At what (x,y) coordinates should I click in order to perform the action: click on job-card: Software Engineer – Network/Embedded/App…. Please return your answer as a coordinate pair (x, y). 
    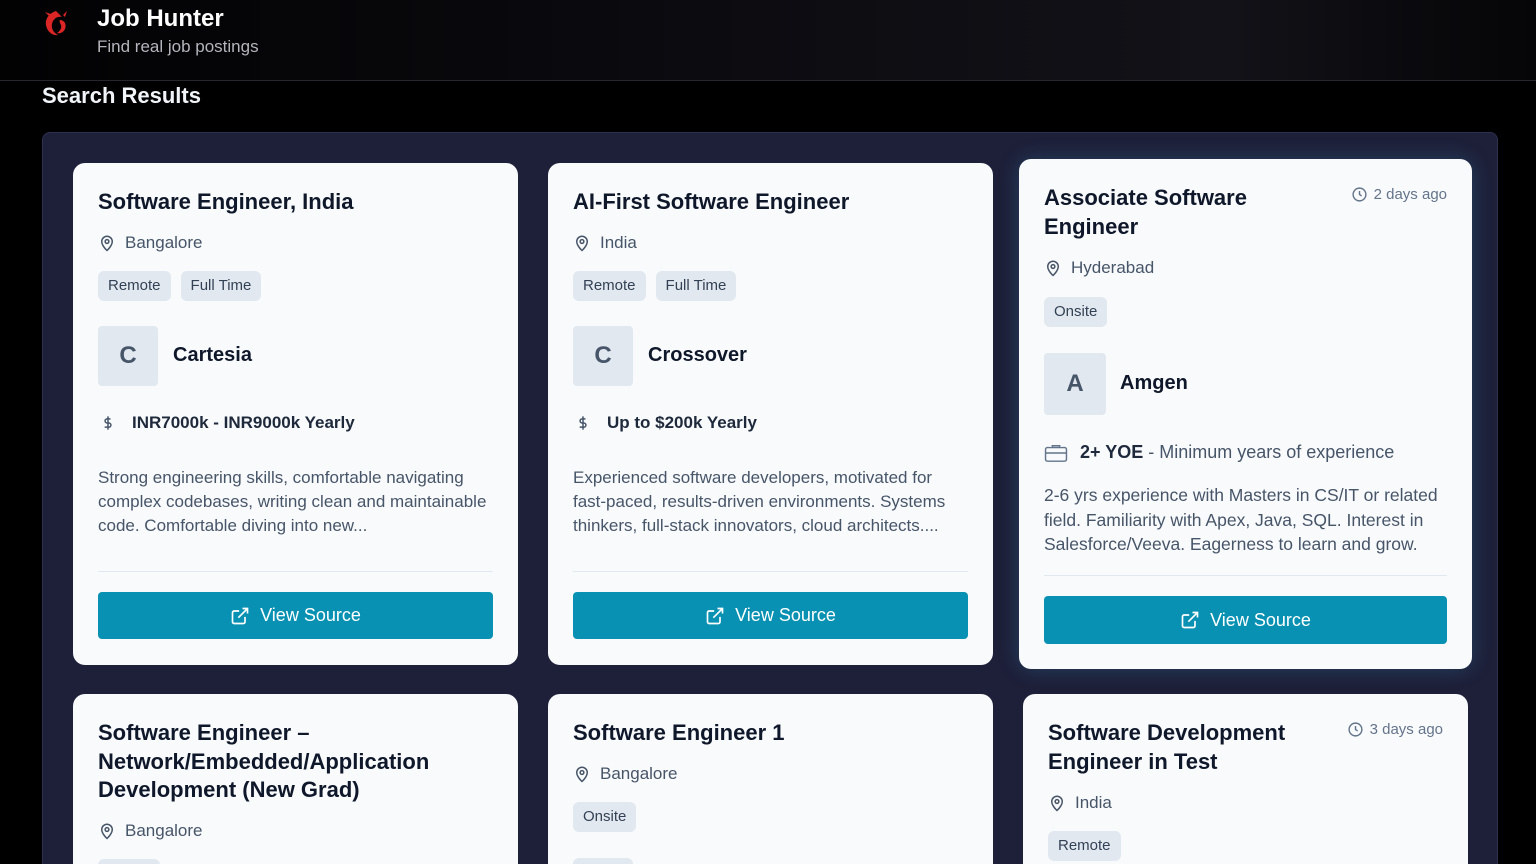
    Looking at the image, I should click on (295, 779).